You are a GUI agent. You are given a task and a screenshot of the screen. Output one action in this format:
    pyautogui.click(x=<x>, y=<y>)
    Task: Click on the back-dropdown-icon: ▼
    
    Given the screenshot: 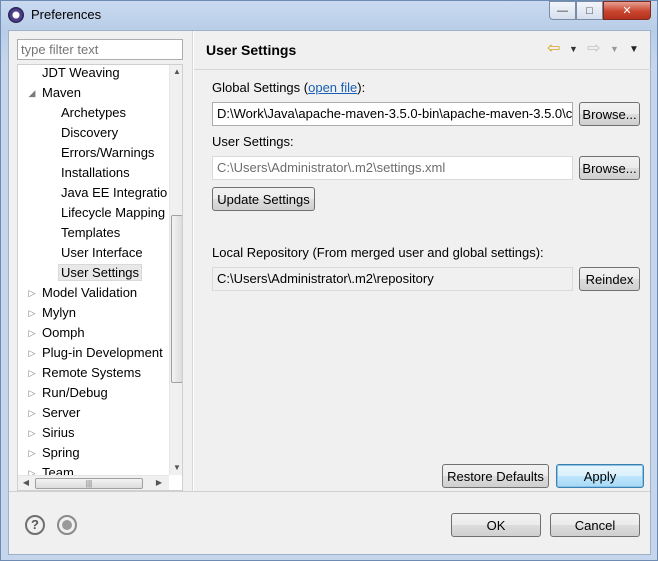 What is the action you would take?
    pyautogui.click(x=573, y=49)
    